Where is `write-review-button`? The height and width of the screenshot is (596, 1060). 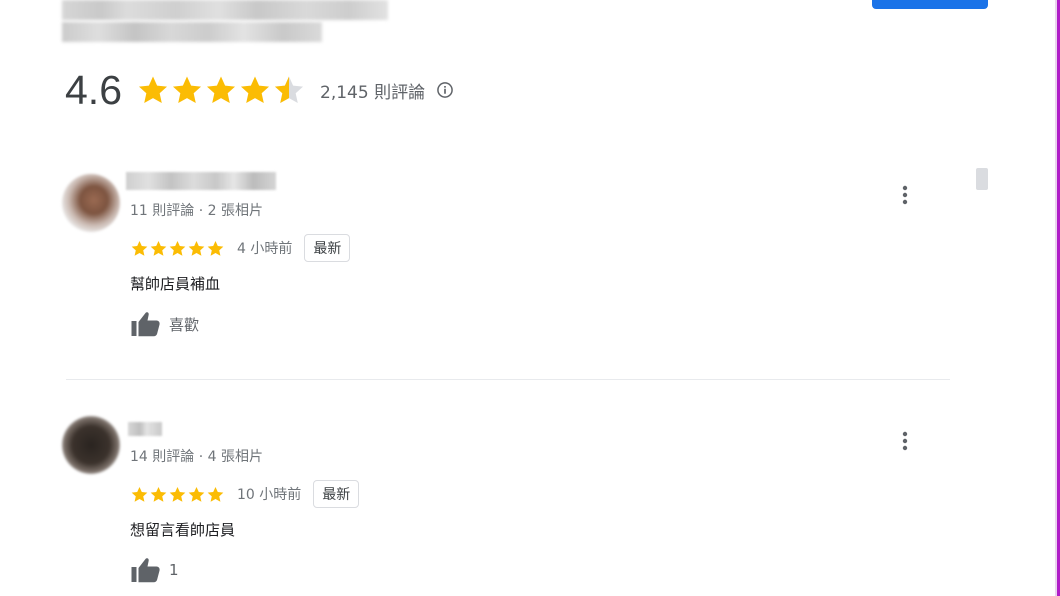 write-review-button is located at coordinates (930, 4).